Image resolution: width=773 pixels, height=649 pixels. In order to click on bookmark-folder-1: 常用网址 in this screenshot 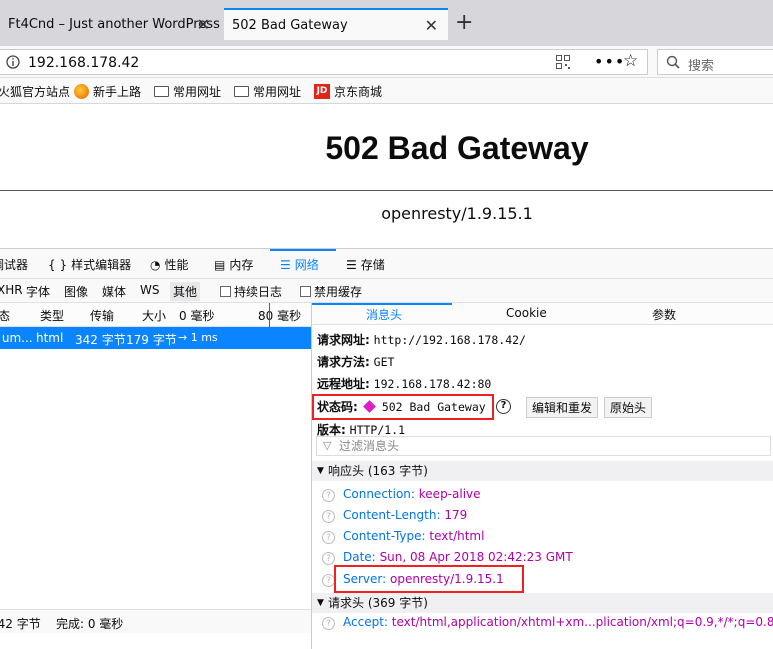, I will do `click(187, 91)`.